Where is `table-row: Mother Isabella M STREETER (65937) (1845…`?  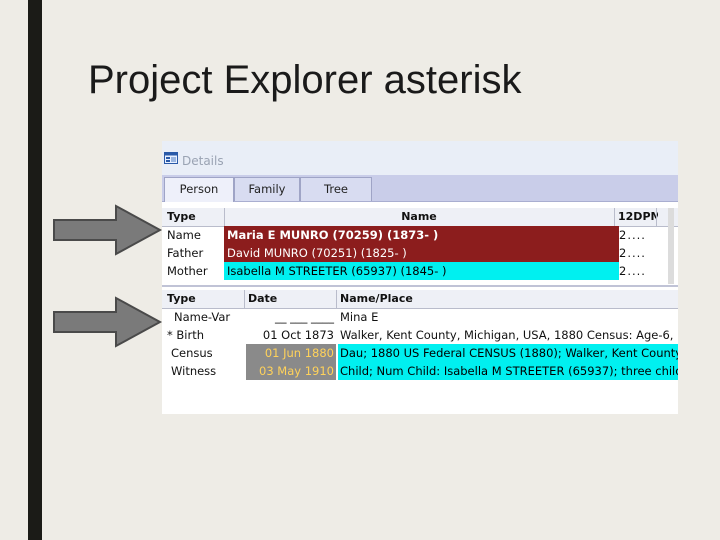 table-row: Mother Isabella M STREETER (65937) (1845… is located at coordinates (420, 271).